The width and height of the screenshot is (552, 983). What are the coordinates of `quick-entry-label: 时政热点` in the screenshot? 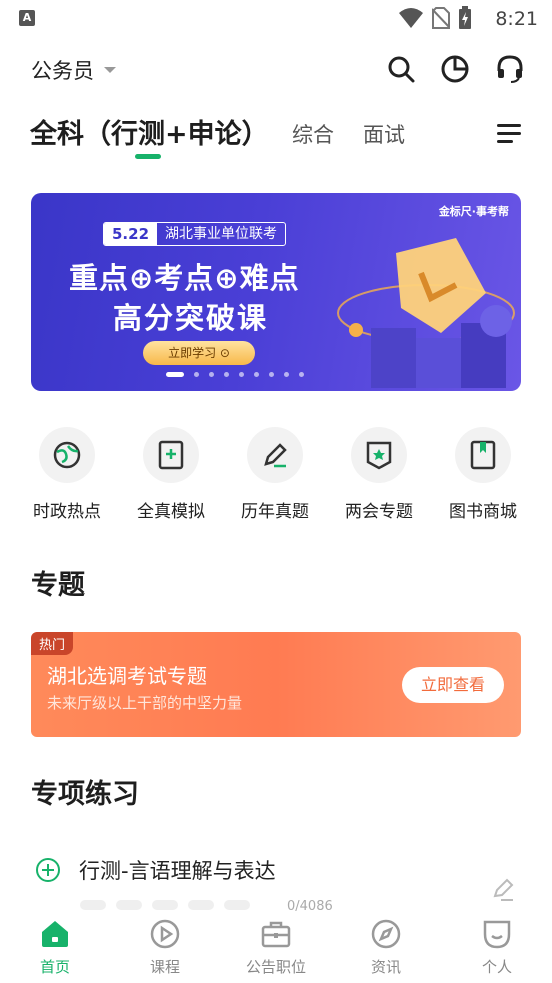 It's located at (67, 512).